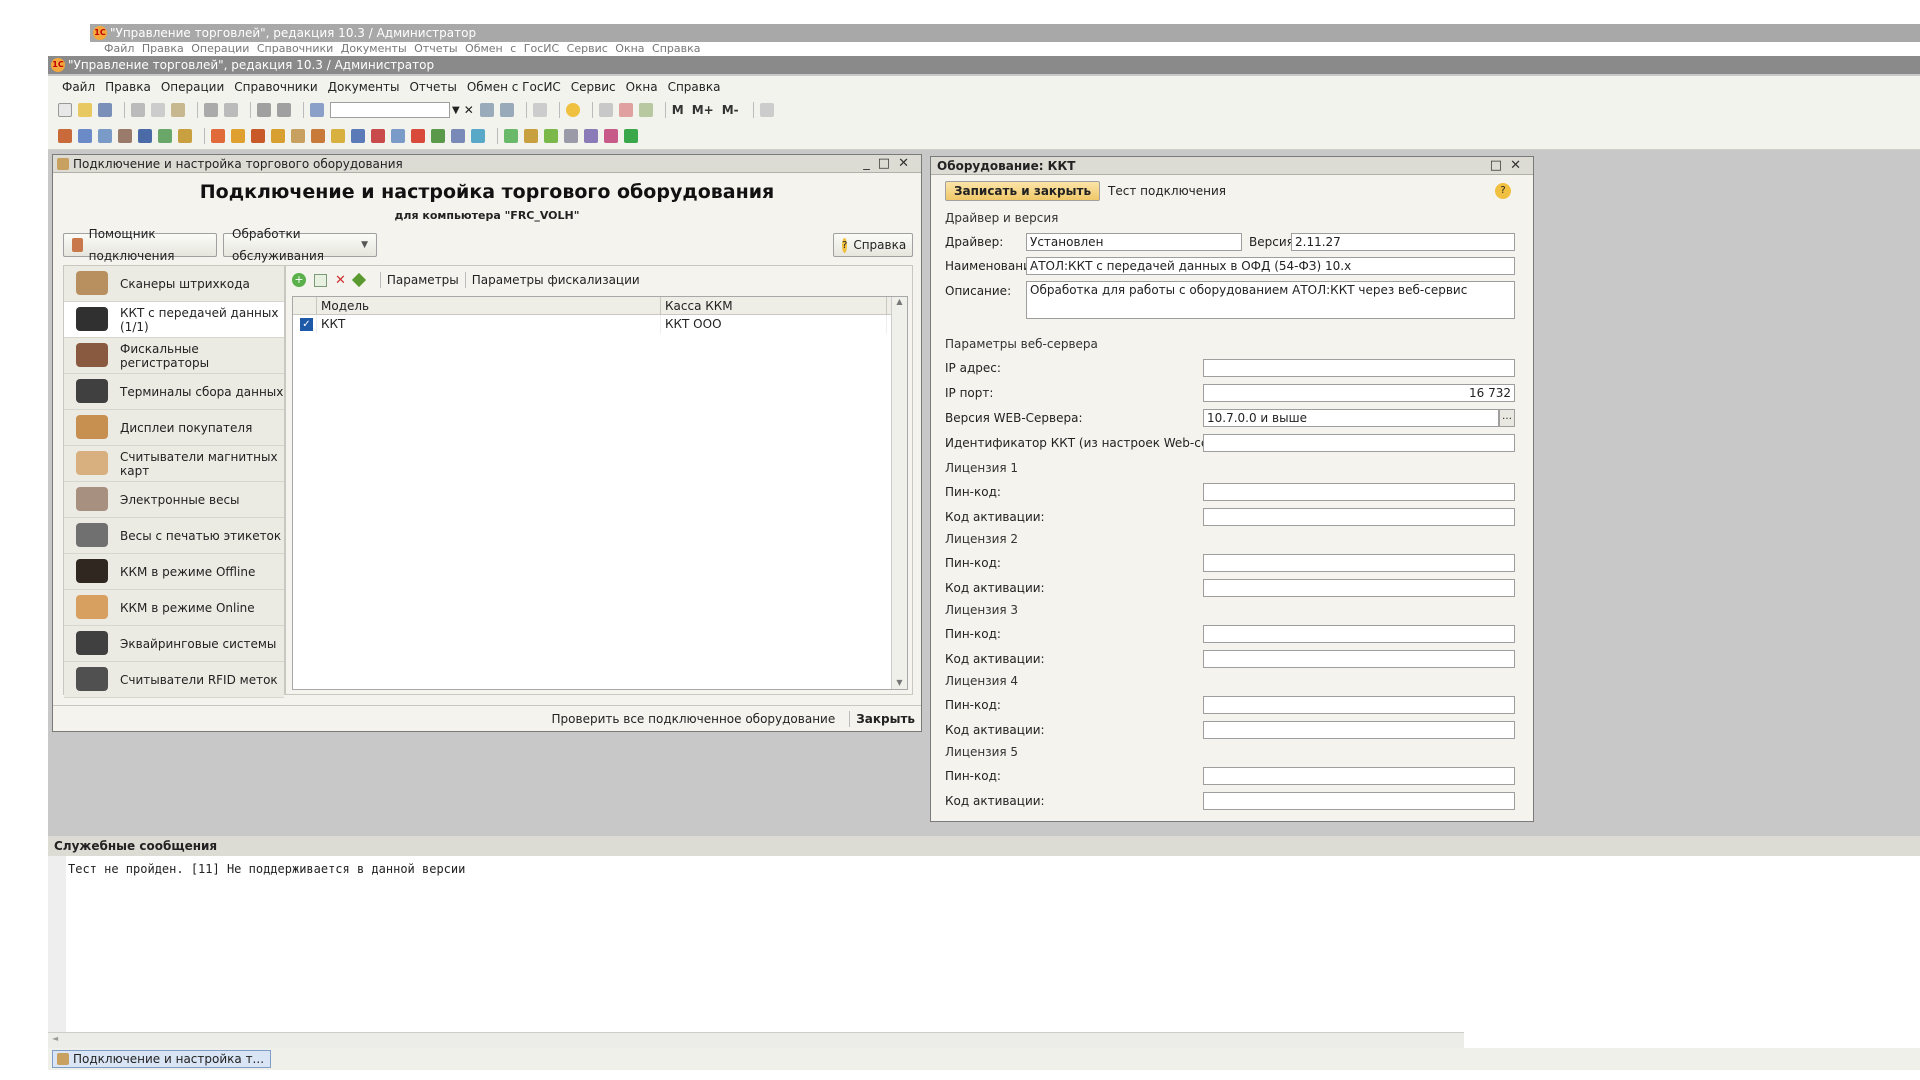 This screenshot has height=1080, width=1920. What do you see at coordinates (506, 110) in the screenshot?
I see `find-prev-icon` at bounding box center [506, 110].